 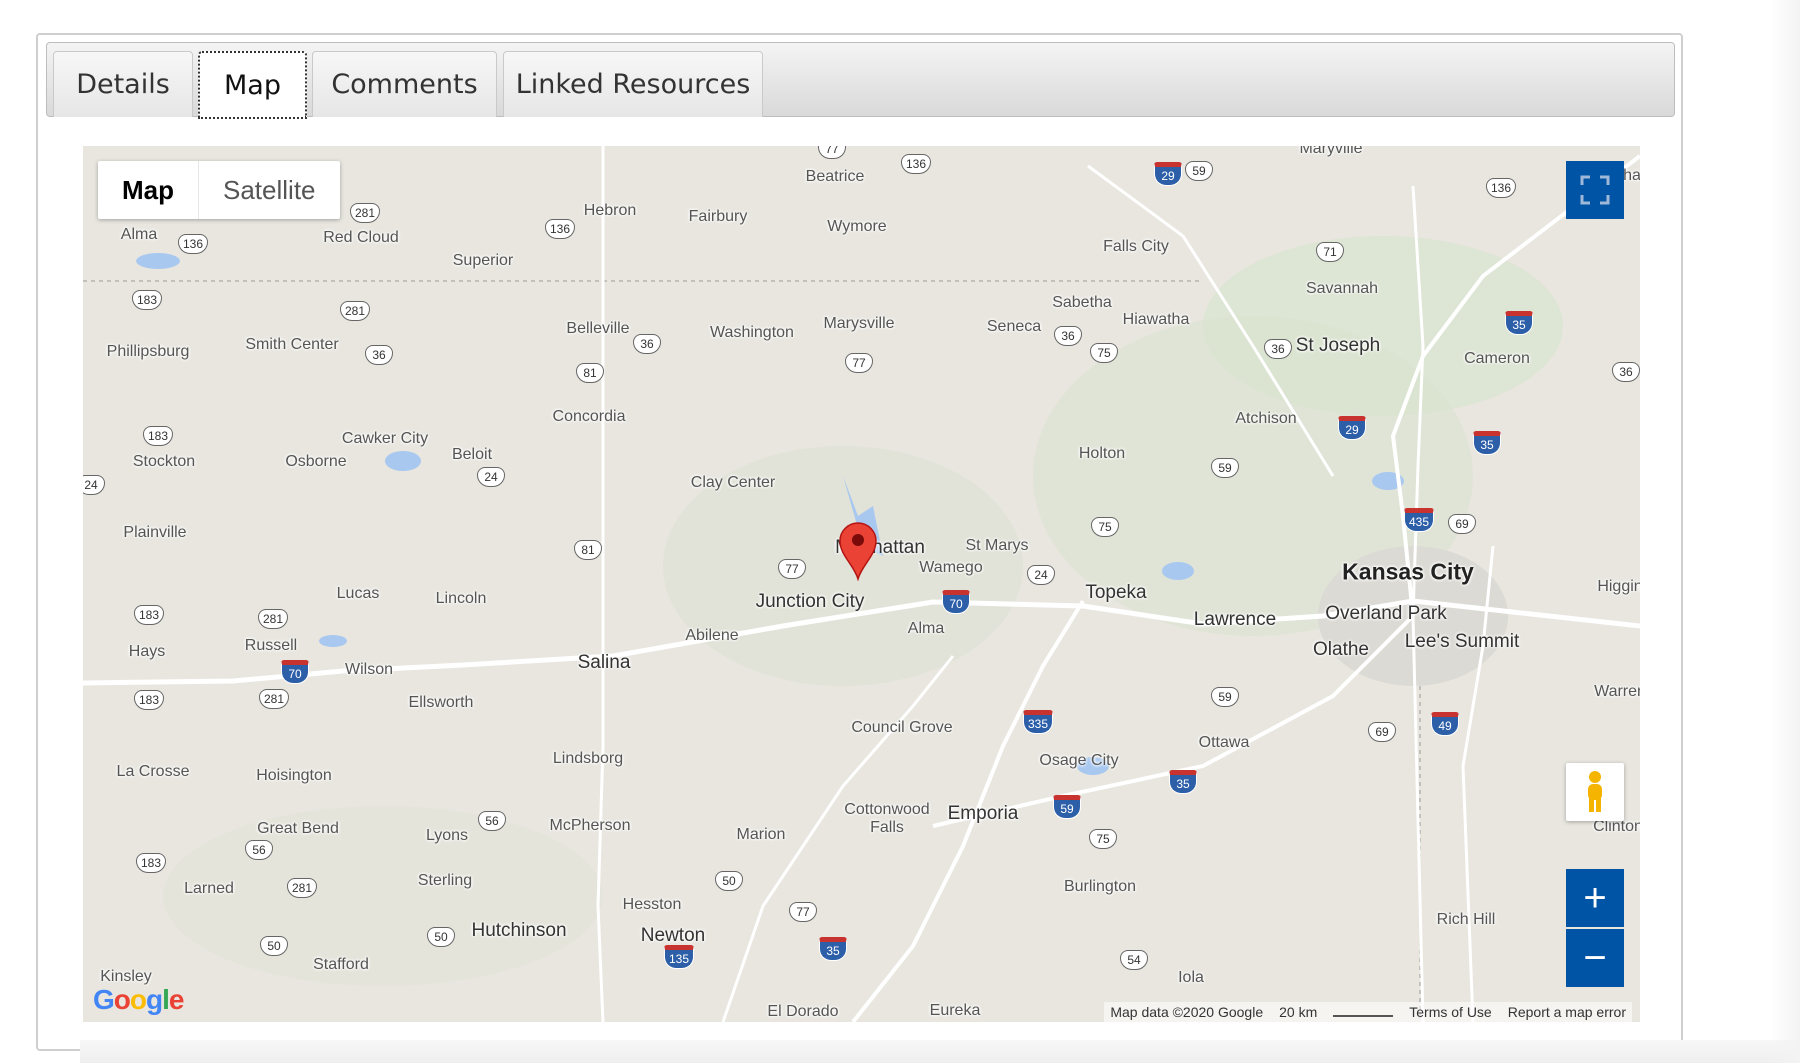 I want to click on tab-comments: Comments, so click(x=404, y=84).